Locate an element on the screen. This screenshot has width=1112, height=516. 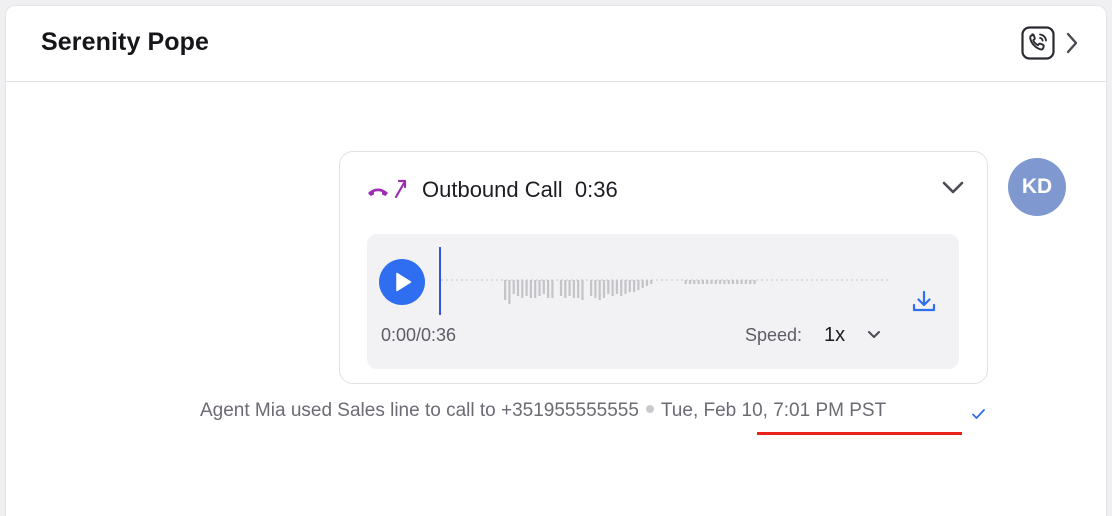
separator-dot is located at coordinates (649, 409).